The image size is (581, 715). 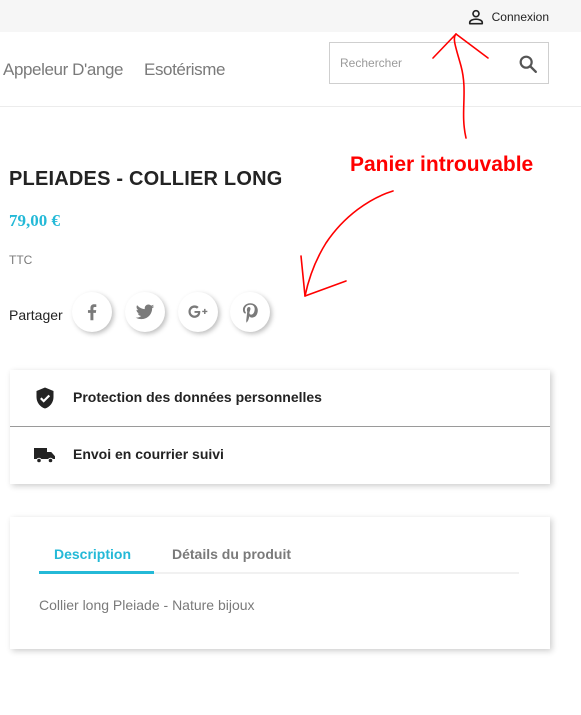 I want to click on user-icon, so click(x=475, y=17).